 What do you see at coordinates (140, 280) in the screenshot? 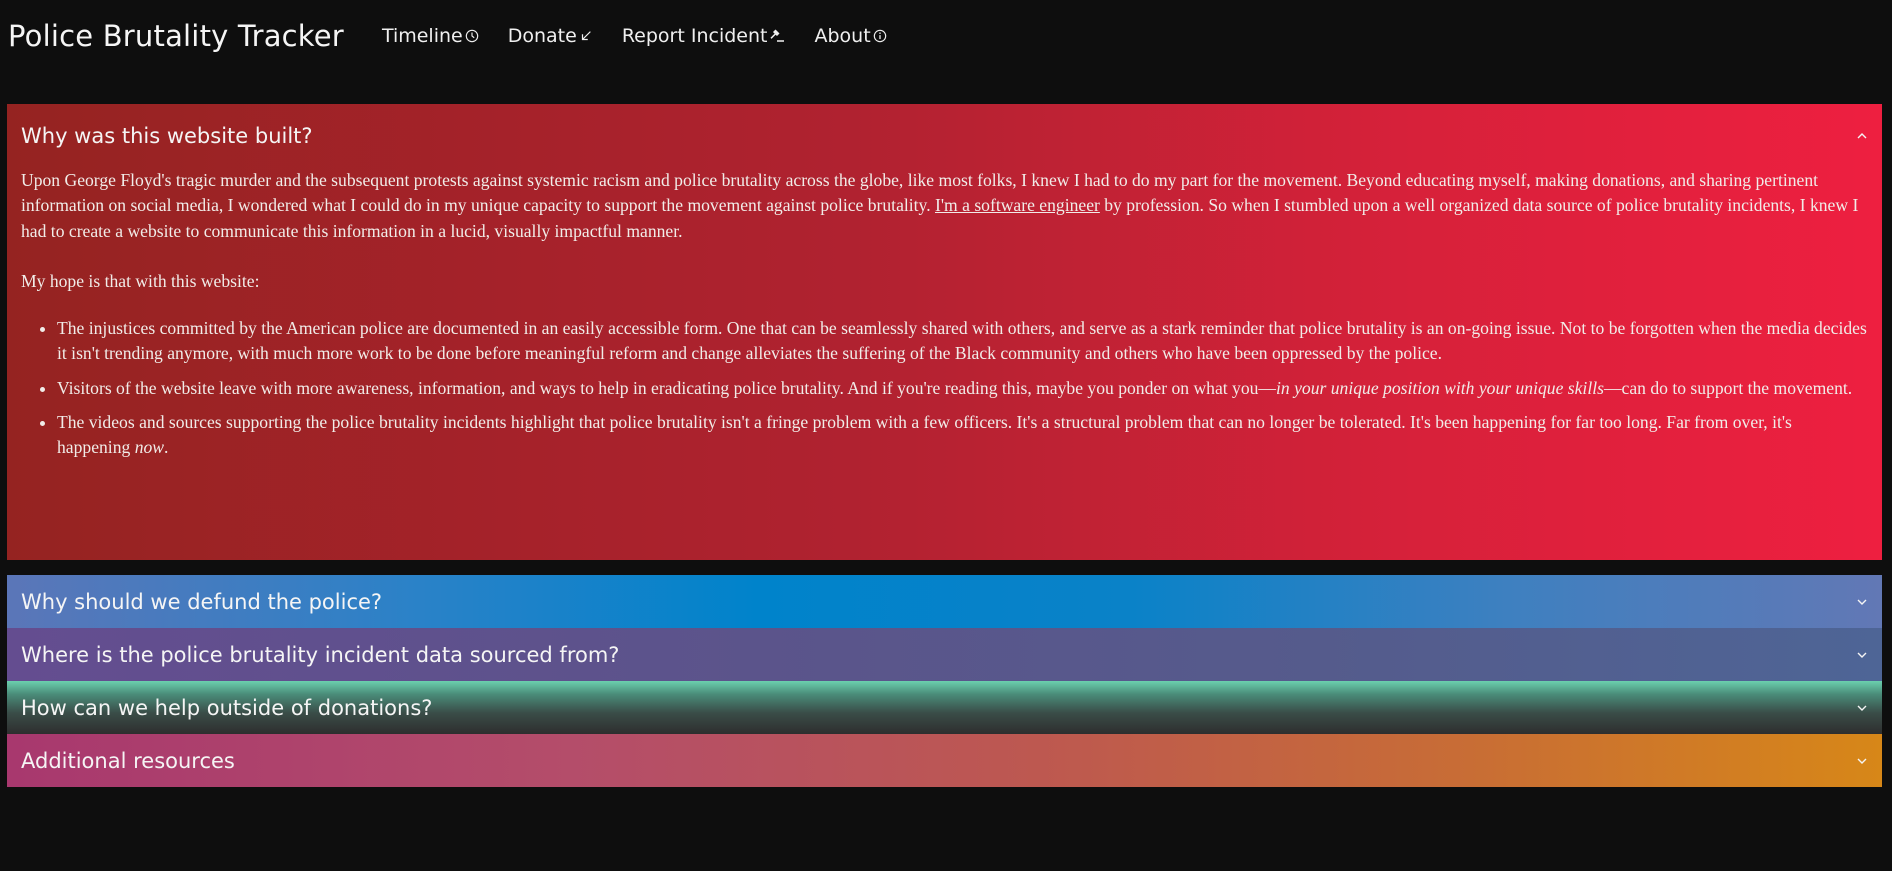
I see `hope-paragraph: My hope is that with this website:` at bounding box center [140, 280].